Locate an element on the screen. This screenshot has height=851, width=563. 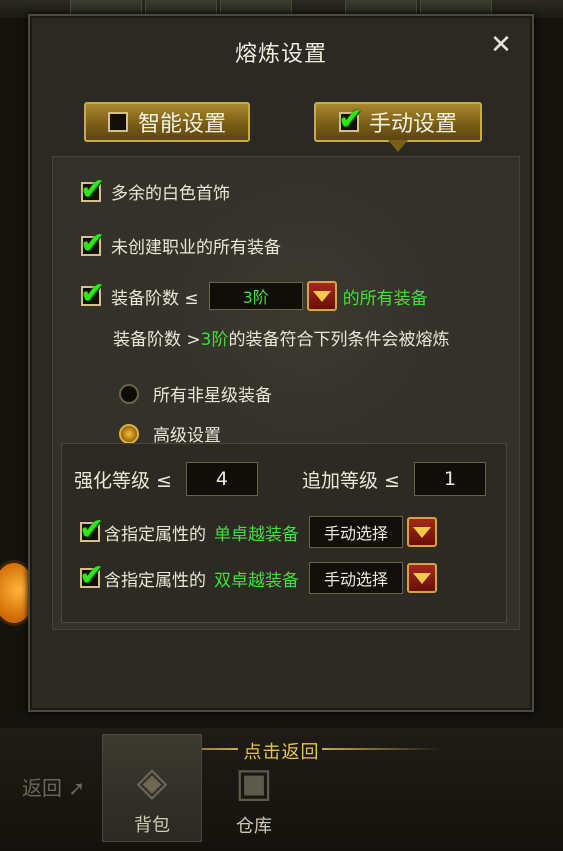
enhance-row: 强化等级 ≤ 4 is located at coordinates (166, 479).